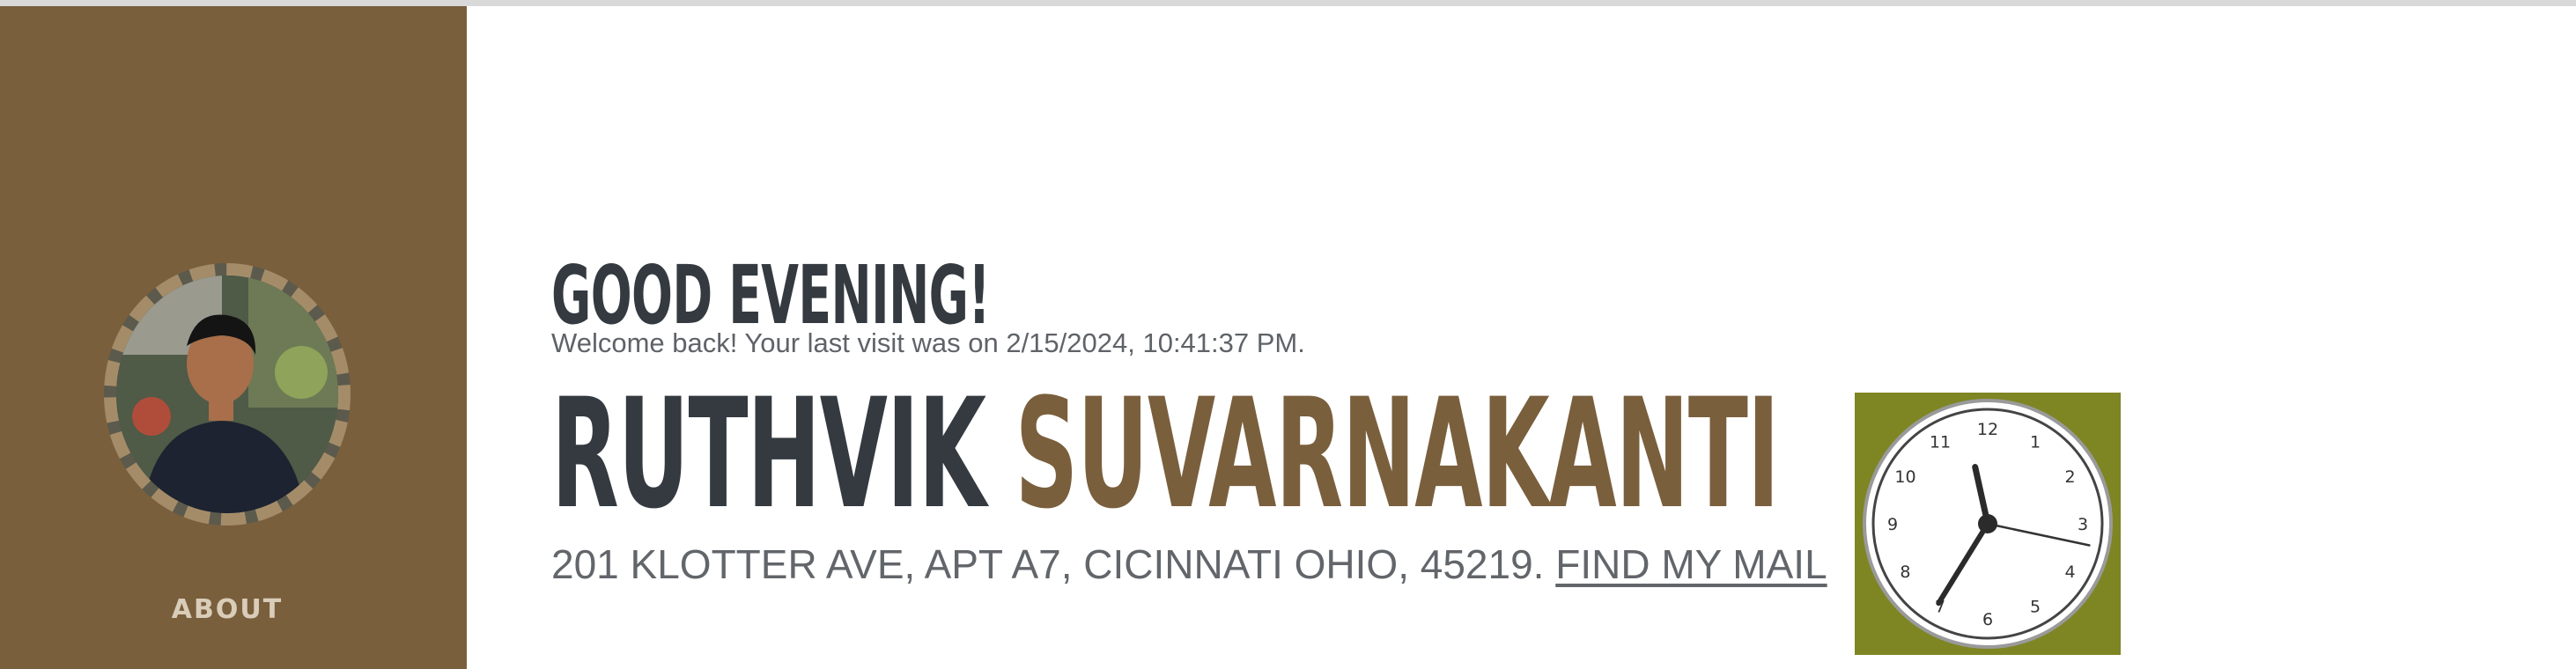 This screenshot has width=2576, height=669. What do you see at coordinates (1904, 477) in the screenshot?
I see `clock-number: 10` at bounding box center [1904, 477].